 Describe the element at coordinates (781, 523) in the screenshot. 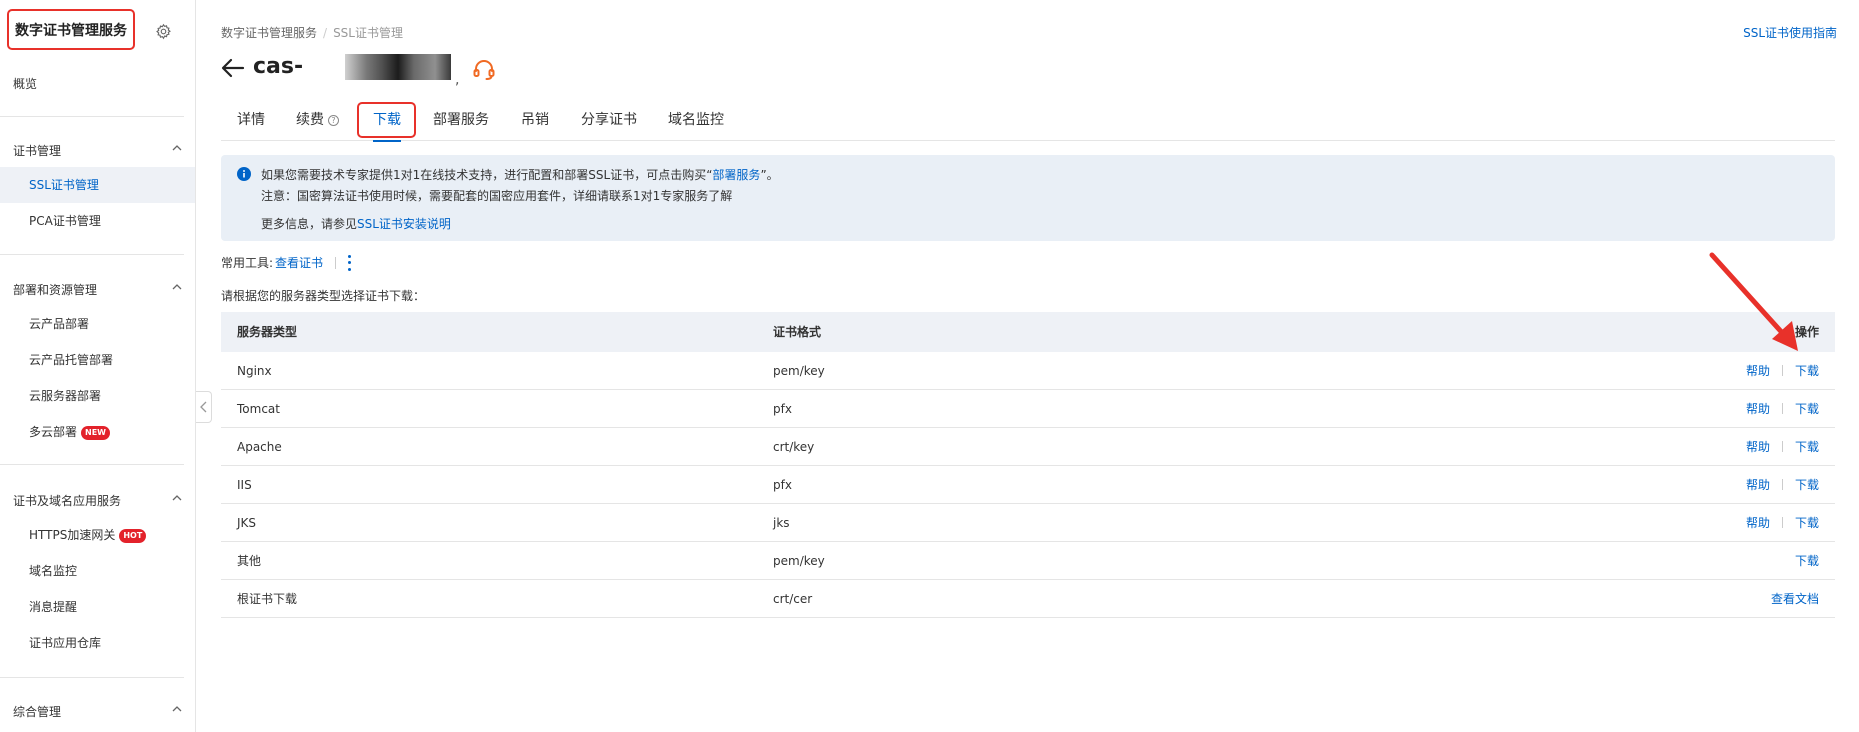

I see `cert-format: jks` at that location.